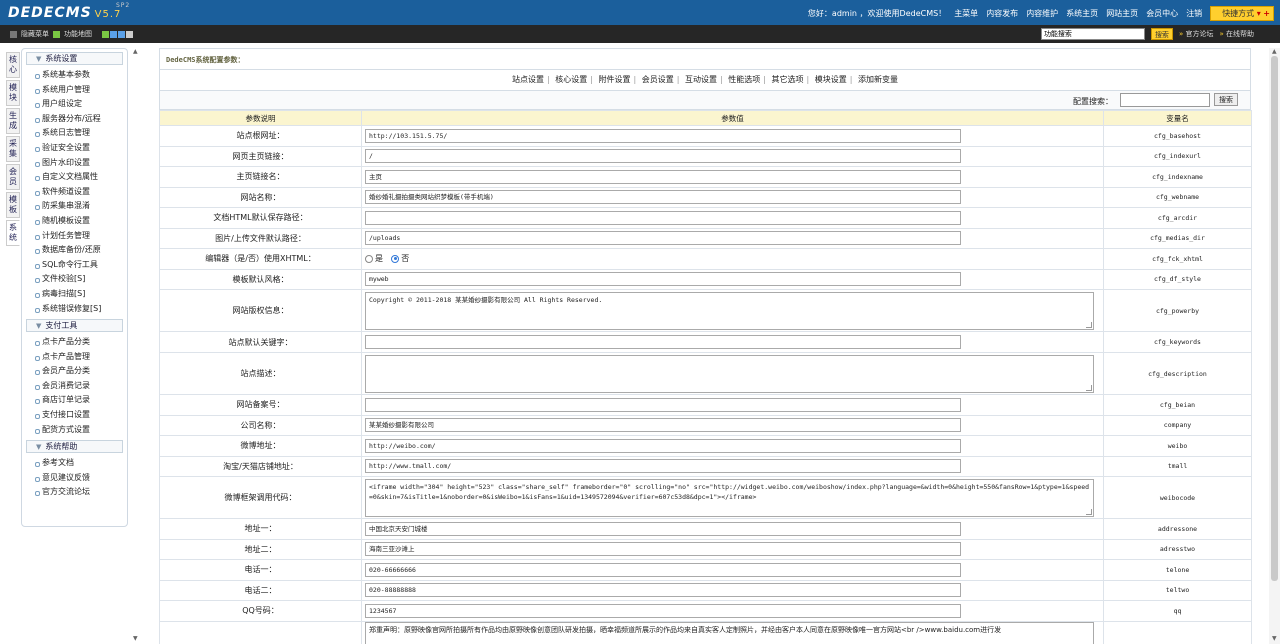  I want to click on sidebar-group-header: ▼ 系统设置, so click(74, 58).